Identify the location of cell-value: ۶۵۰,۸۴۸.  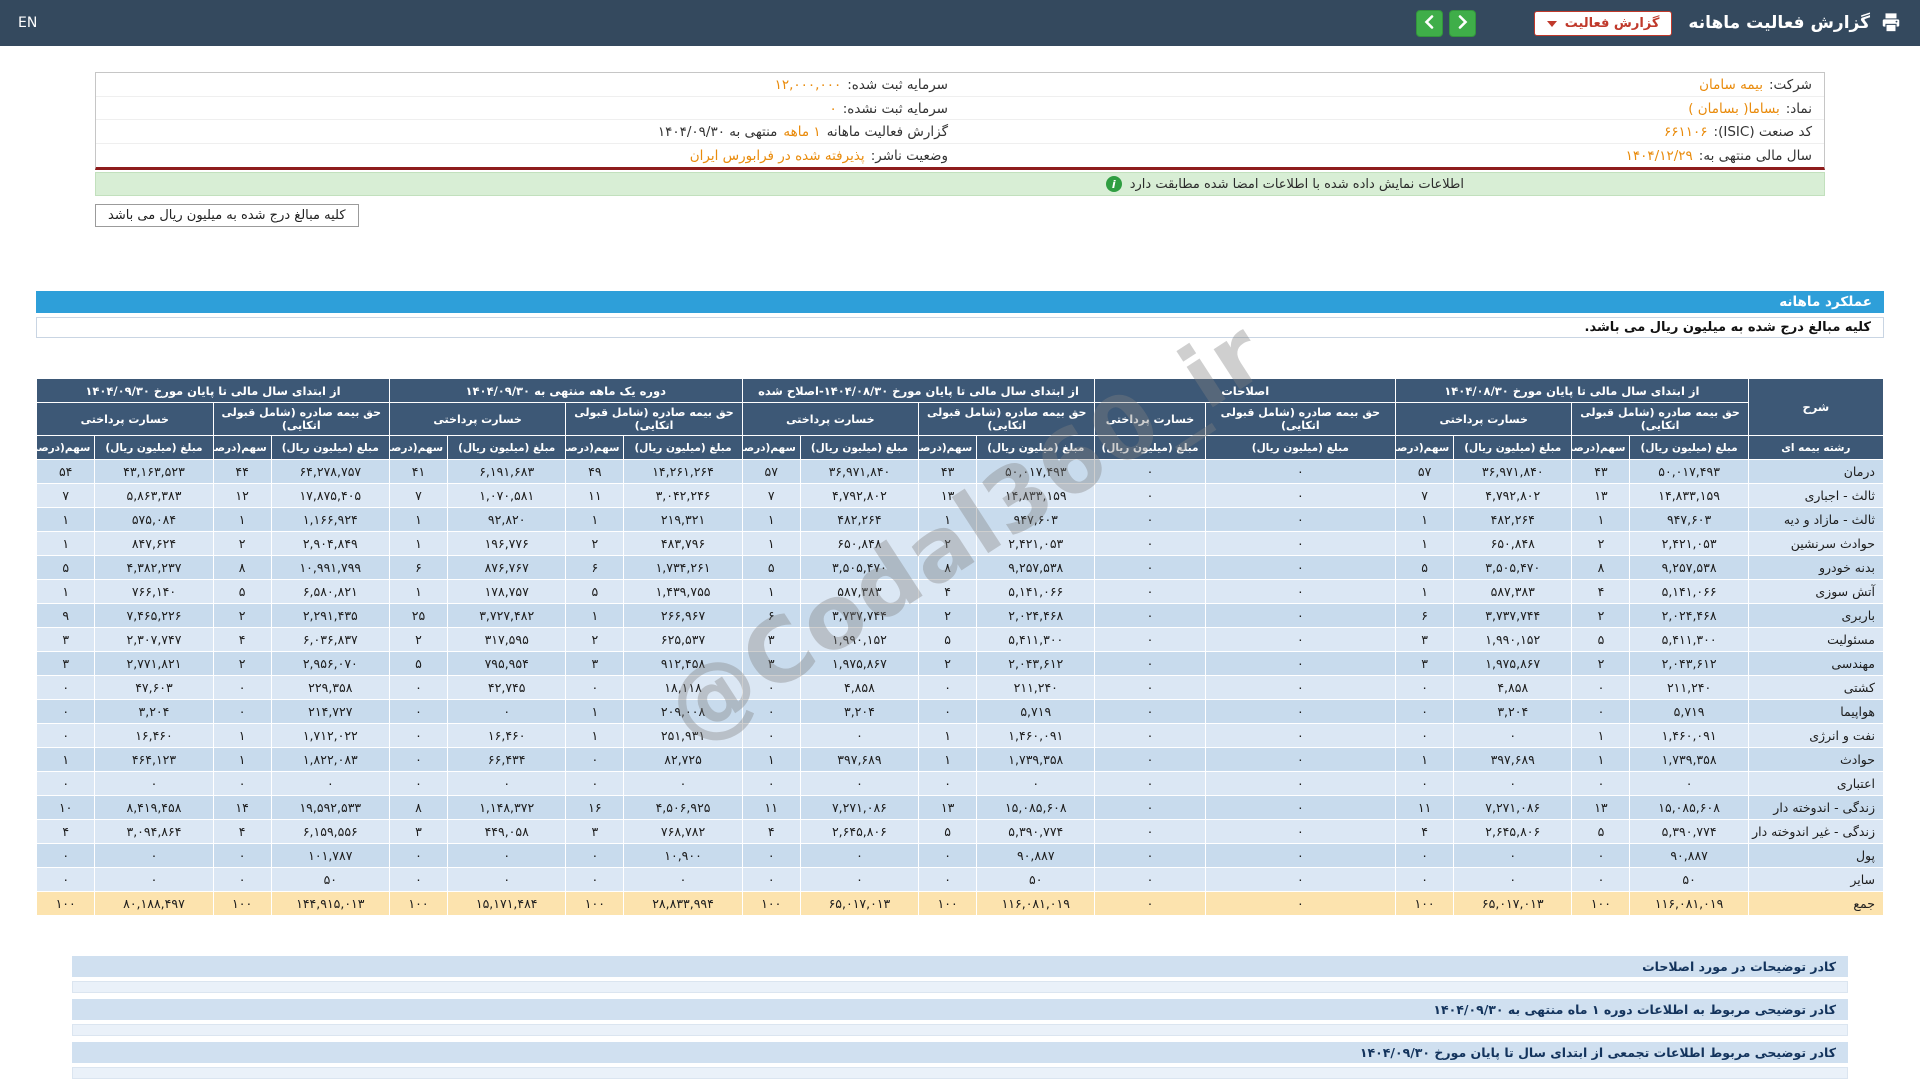
(859, 543).